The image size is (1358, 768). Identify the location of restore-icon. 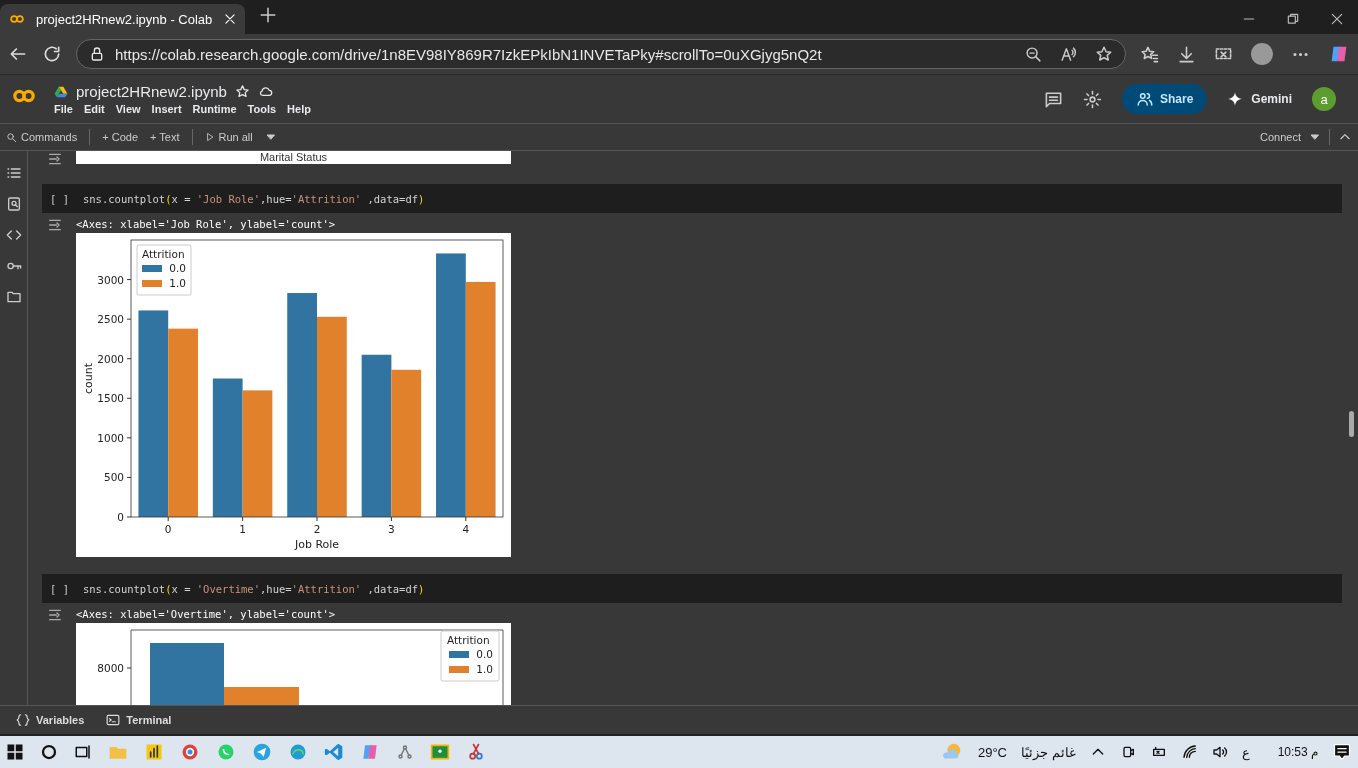
(1293, 19).